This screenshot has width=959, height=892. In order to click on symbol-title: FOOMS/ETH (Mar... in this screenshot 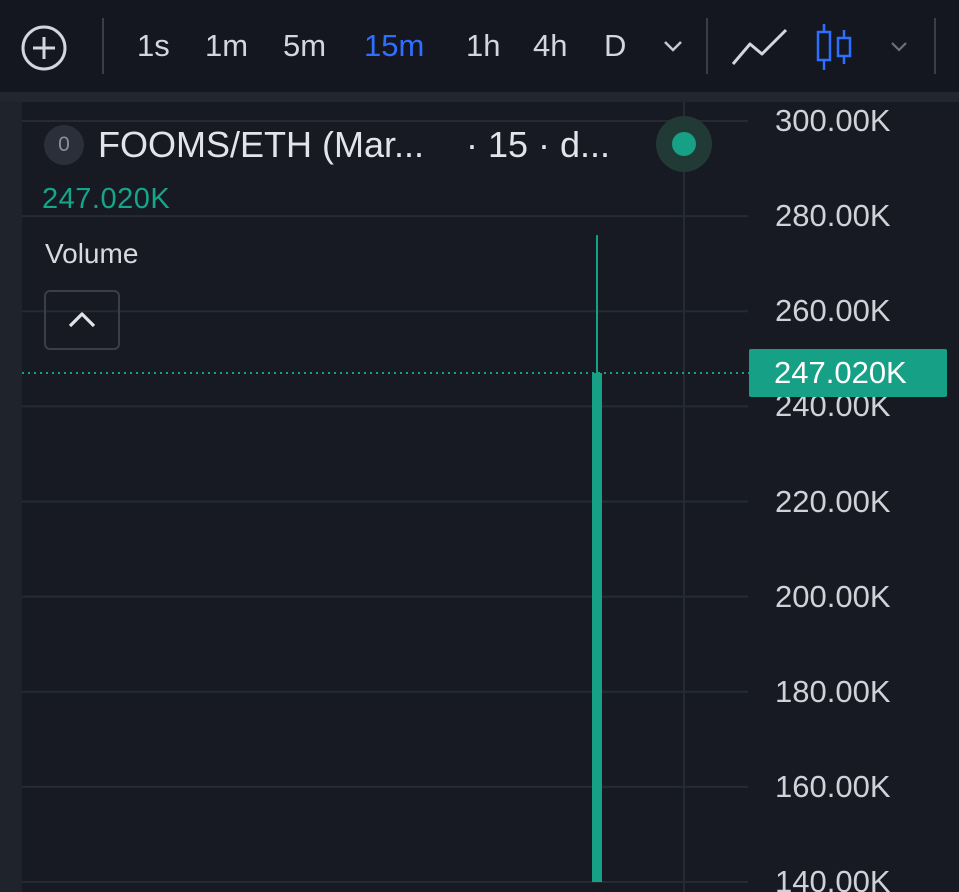, I will do `click(261, 145)`.